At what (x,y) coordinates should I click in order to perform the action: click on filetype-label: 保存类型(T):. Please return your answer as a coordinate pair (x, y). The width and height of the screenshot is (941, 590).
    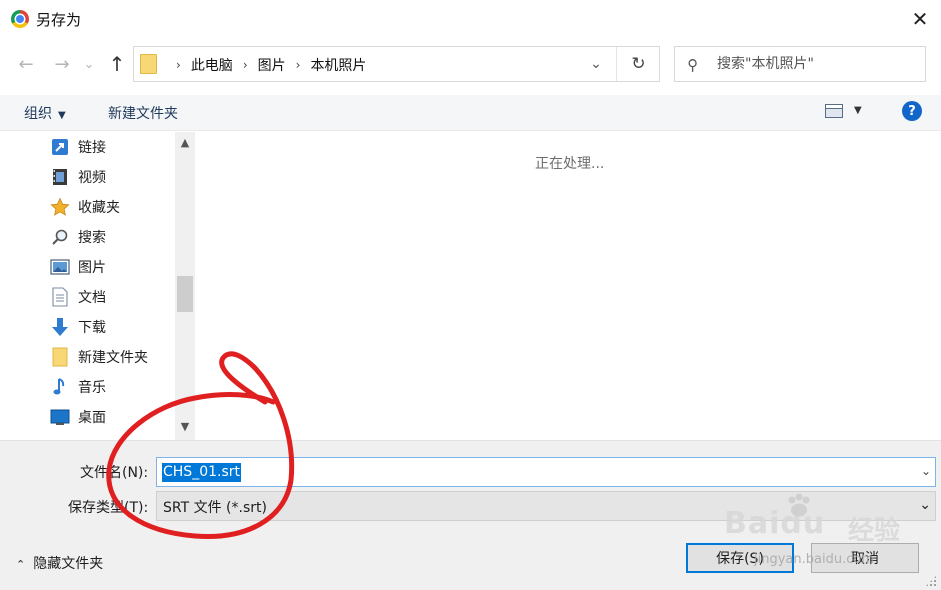
    Looking at the image, I should click on (108, 508).